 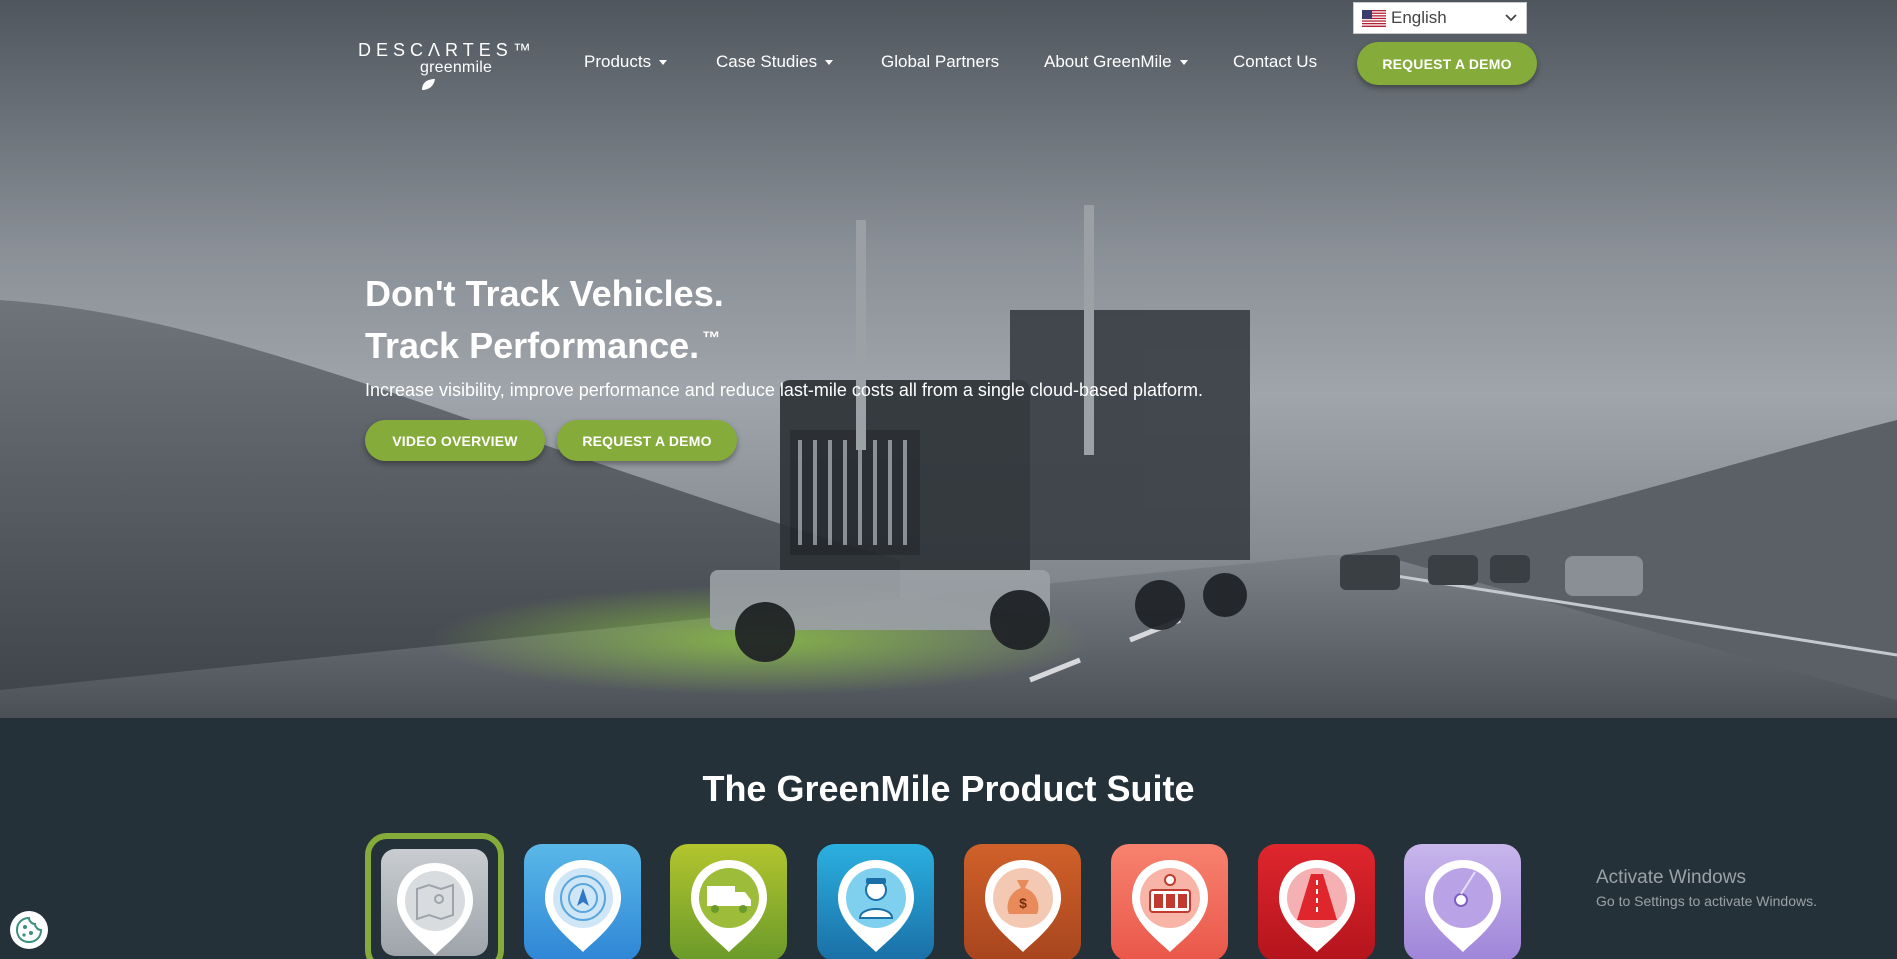 What do you see at coordinates (1169, 906) in the screenshot?
I see `slot-machine-icon` at bounding box center [1169, 906].